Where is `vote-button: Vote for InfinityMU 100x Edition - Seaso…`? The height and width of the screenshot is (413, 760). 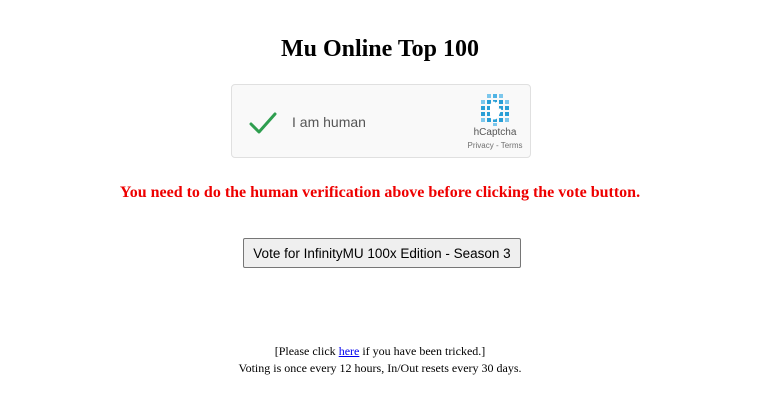 vote-button: Vote for InfinityMU 100x Edition - Seaso… is located at coordinates (382, 253).